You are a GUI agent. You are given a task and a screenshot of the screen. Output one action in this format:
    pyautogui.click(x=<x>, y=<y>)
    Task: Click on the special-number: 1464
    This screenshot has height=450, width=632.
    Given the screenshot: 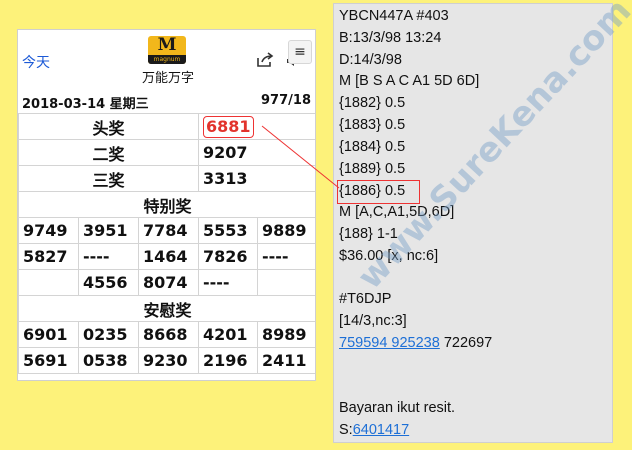 What is the action you would take?
    pyautogui.click(x=168, y=256)
    